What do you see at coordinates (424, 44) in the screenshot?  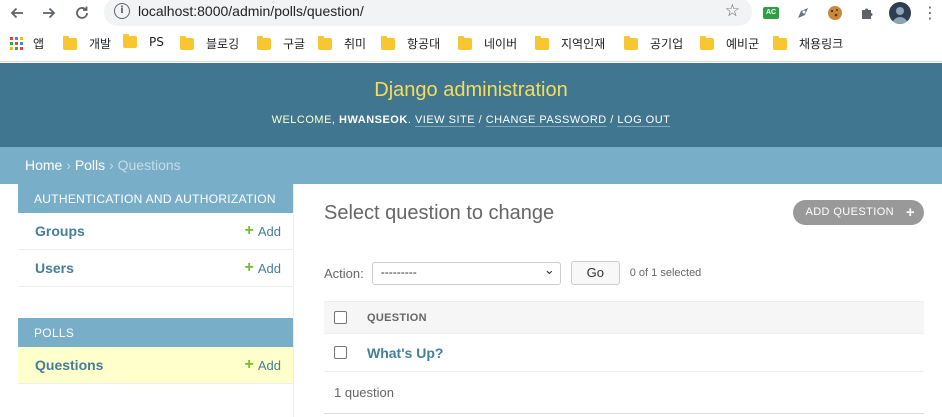 I see `bookmark-label: 항공대` at bounding box center [424, 44].